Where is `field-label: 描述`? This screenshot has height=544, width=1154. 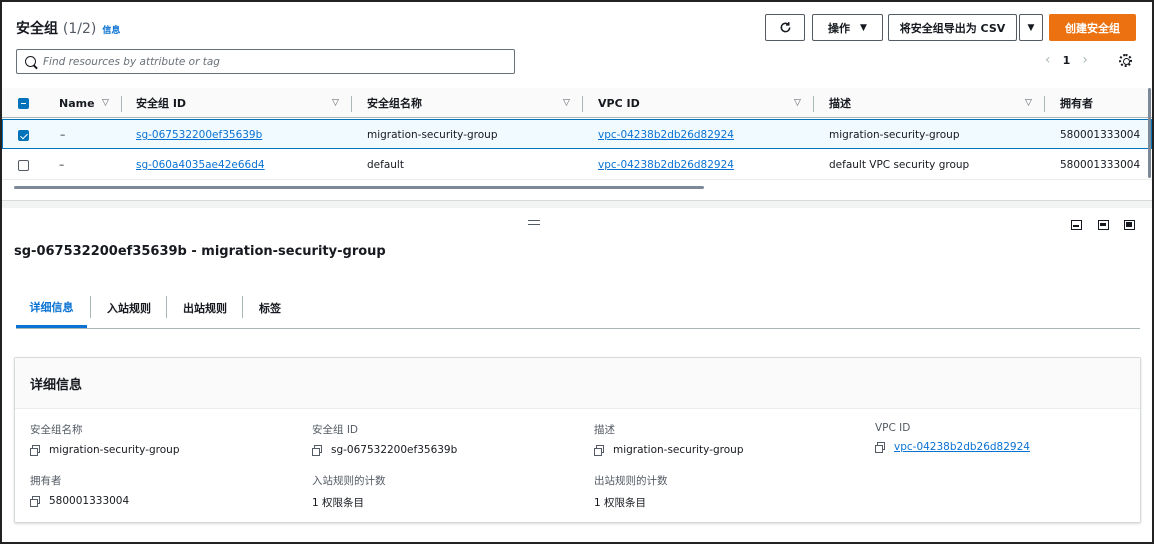
field-label: 描述 is located at coordinates (604, 430).